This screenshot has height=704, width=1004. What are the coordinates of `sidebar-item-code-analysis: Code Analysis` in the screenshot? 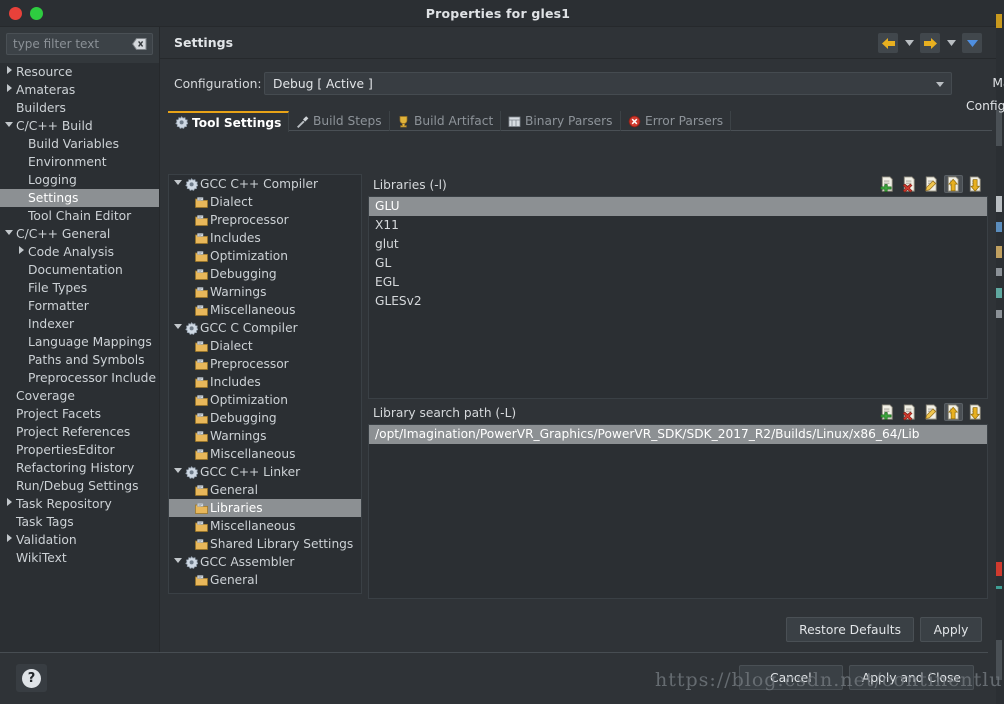 It's located at (79, 252).